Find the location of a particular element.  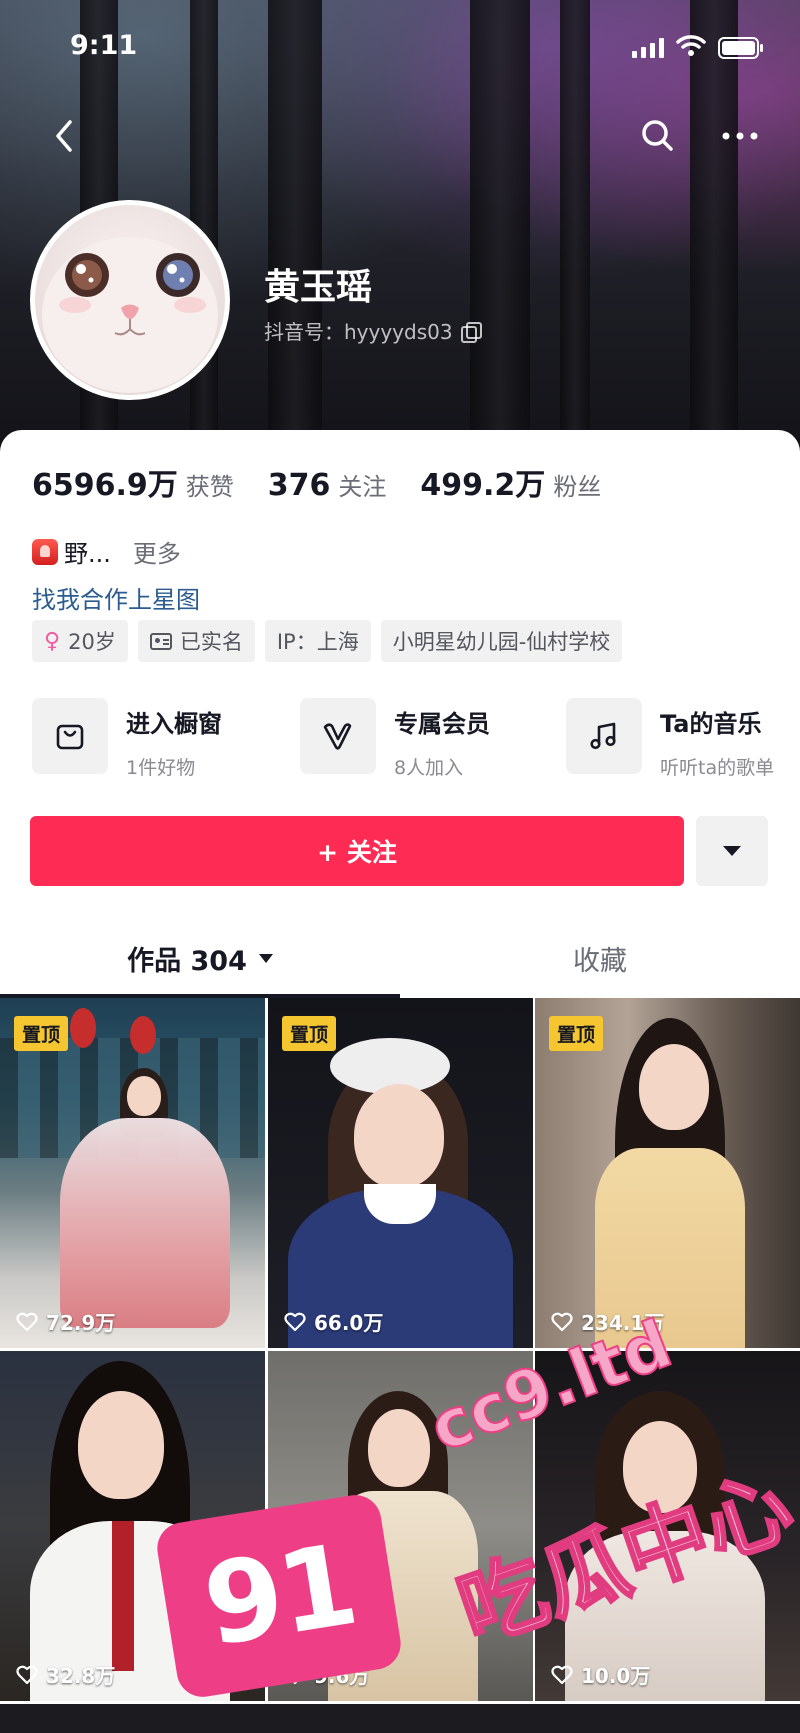

recommend-dropdown-button is located at coordinates (732, 851).